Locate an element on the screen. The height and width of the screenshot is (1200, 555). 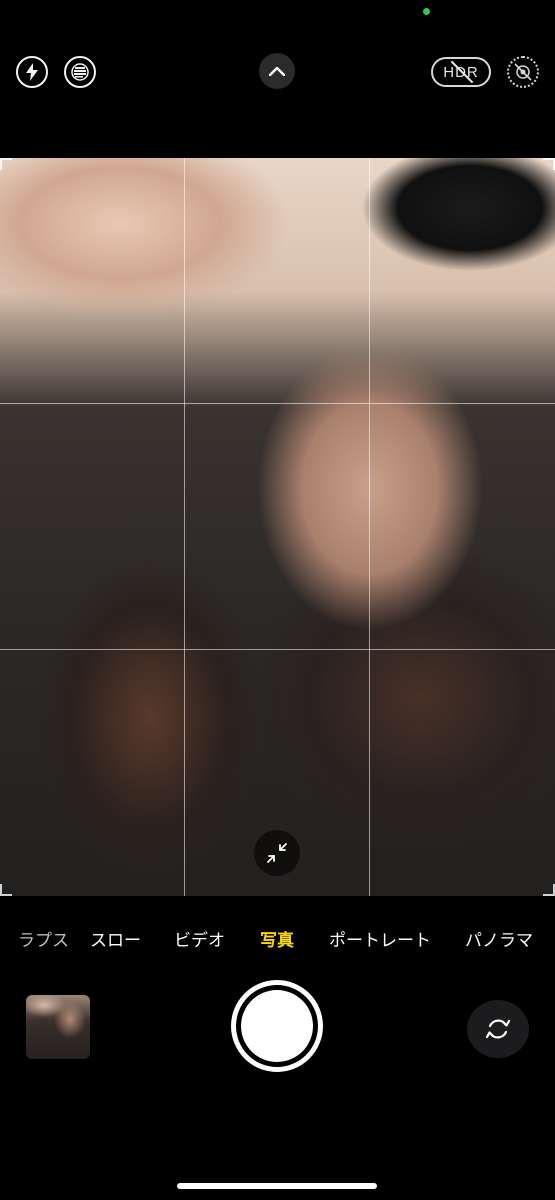
privacy-indicator-dot is located at coordinates (426, 11).